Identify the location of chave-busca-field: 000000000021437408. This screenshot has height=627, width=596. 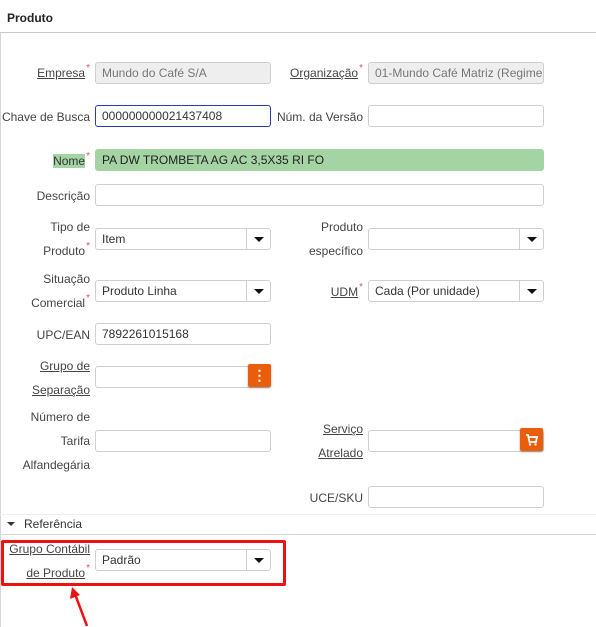
(183, 116).